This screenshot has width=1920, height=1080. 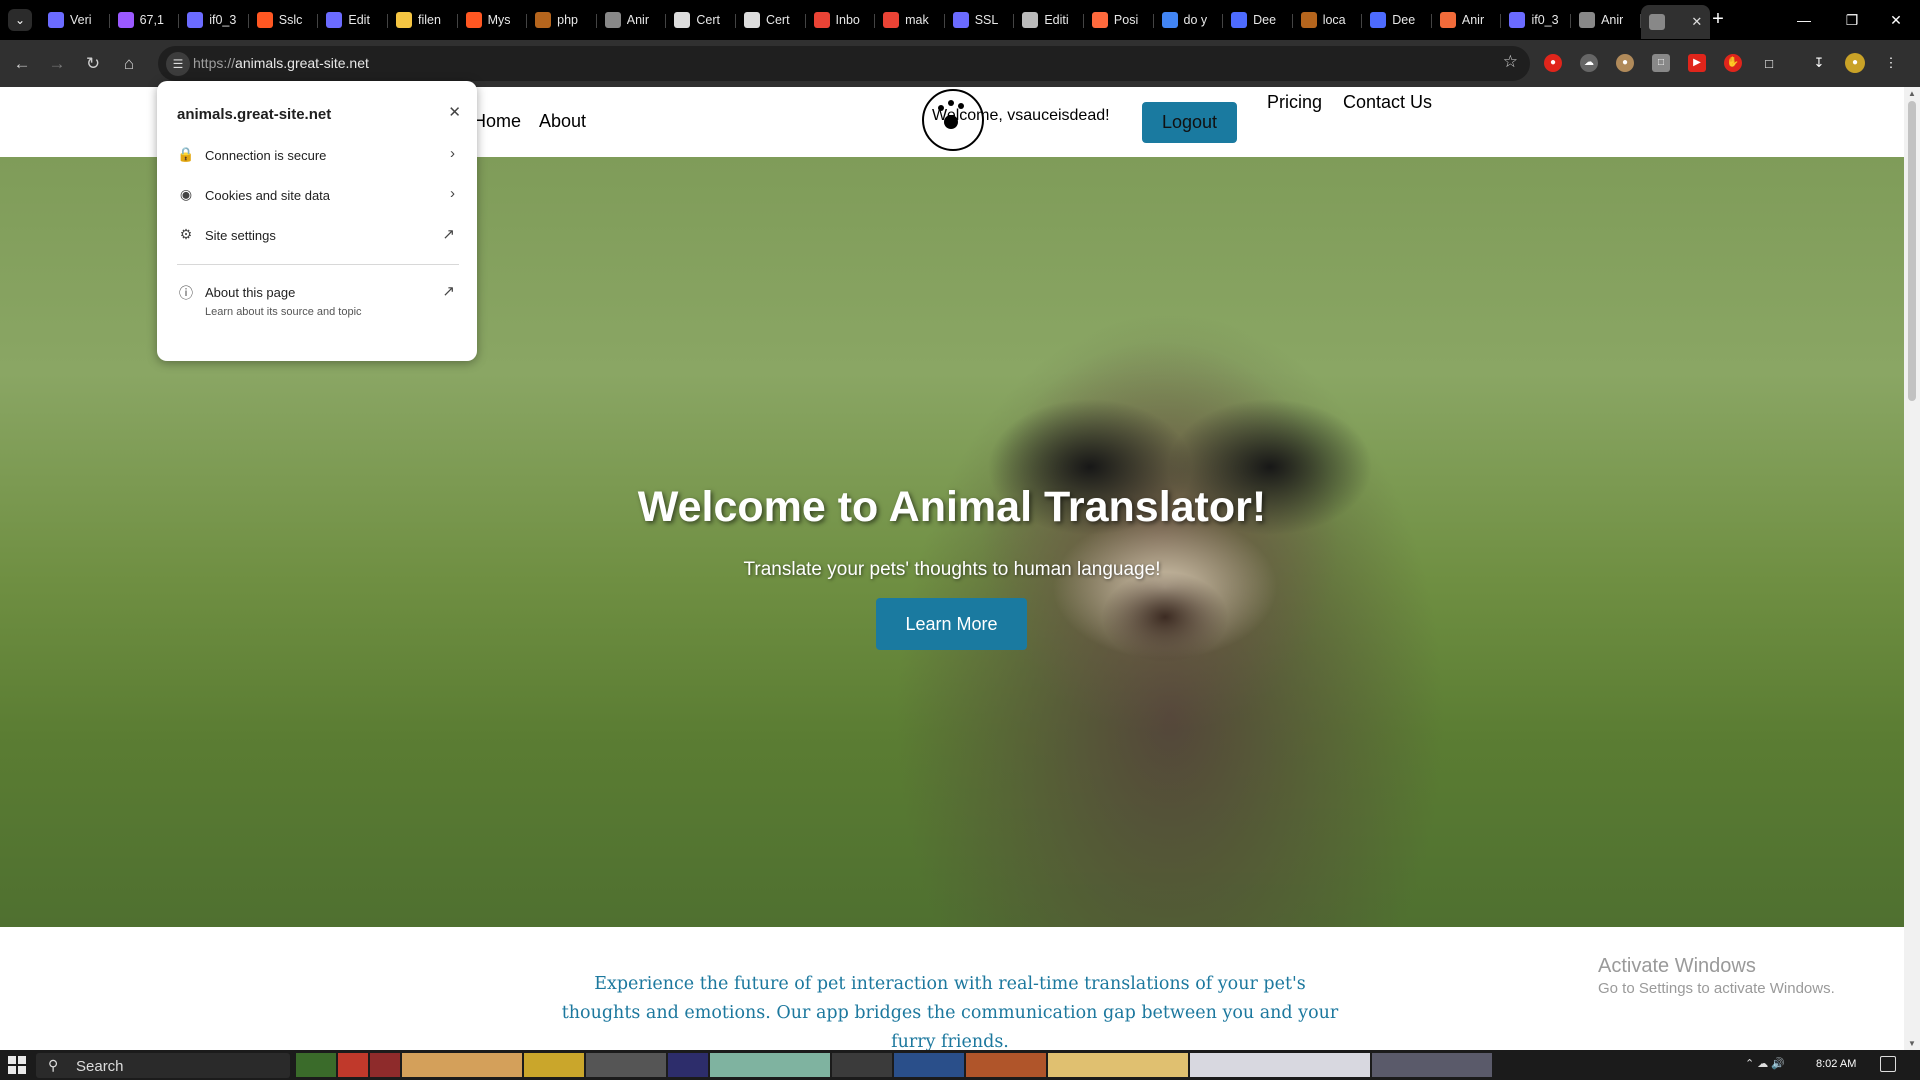 I want to click on browser-tab: loca, so click(x=1328, y=20).